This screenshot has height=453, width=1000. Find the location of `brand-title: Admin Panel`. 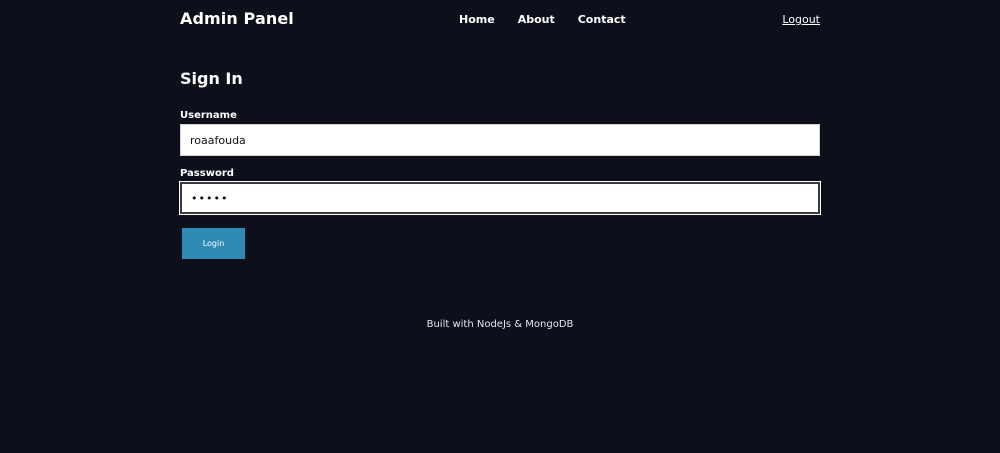

brand-title: Admin Panel is located at coordinates (237, 18).